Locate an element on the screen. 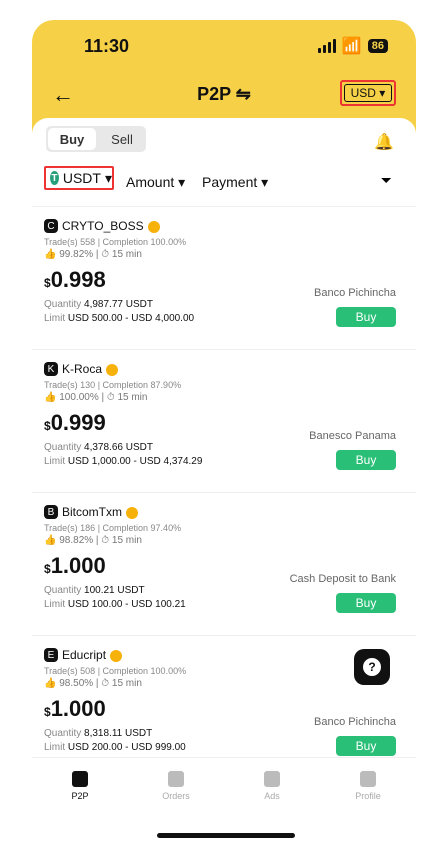 The image size is (432, 853). limit: Limit USD 200.00 - USD 999.00 is located at coordinates (115, 747).